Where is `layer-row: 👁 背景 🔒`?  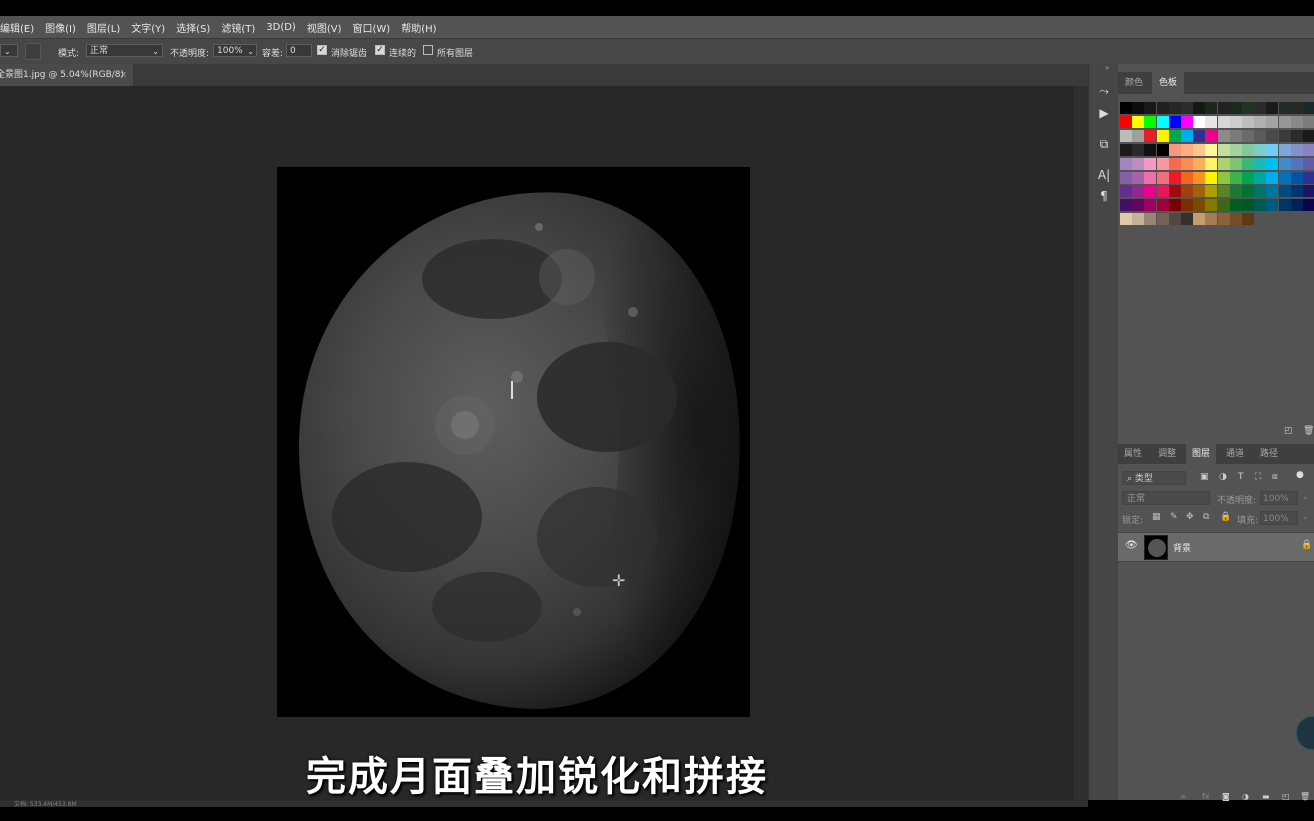
layer-row: 👁 背景 🔒 is located at coordinates (1216, 547).